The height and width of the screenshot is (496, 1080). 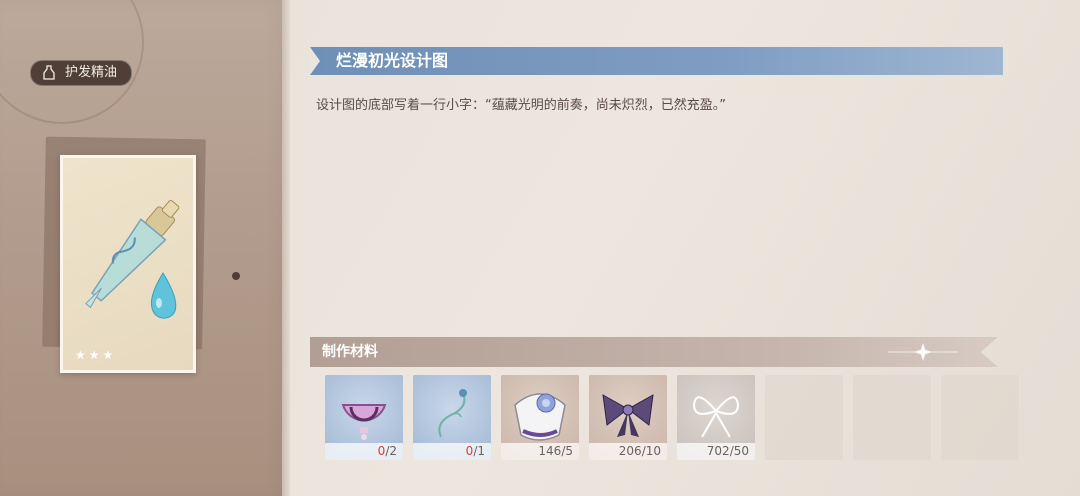 What do you see at coordinates (716, 417) in the screenshot?
I see `material-slot-5: 702/50` at bounding box center [716, 417].